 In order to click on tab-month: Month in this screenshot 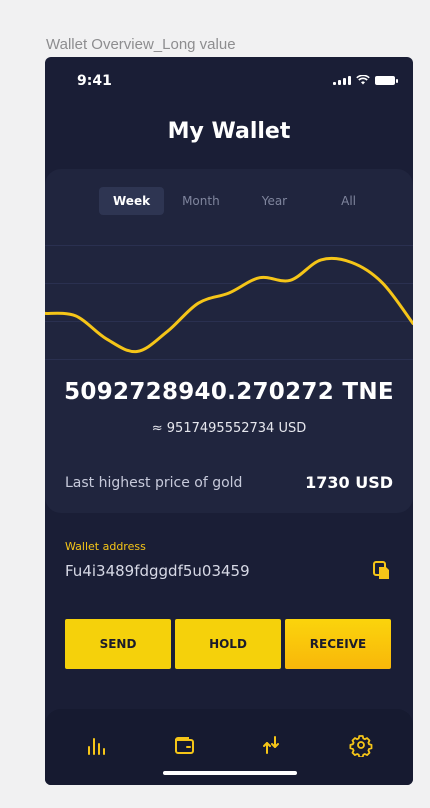, I will do `click(201, 201)`.